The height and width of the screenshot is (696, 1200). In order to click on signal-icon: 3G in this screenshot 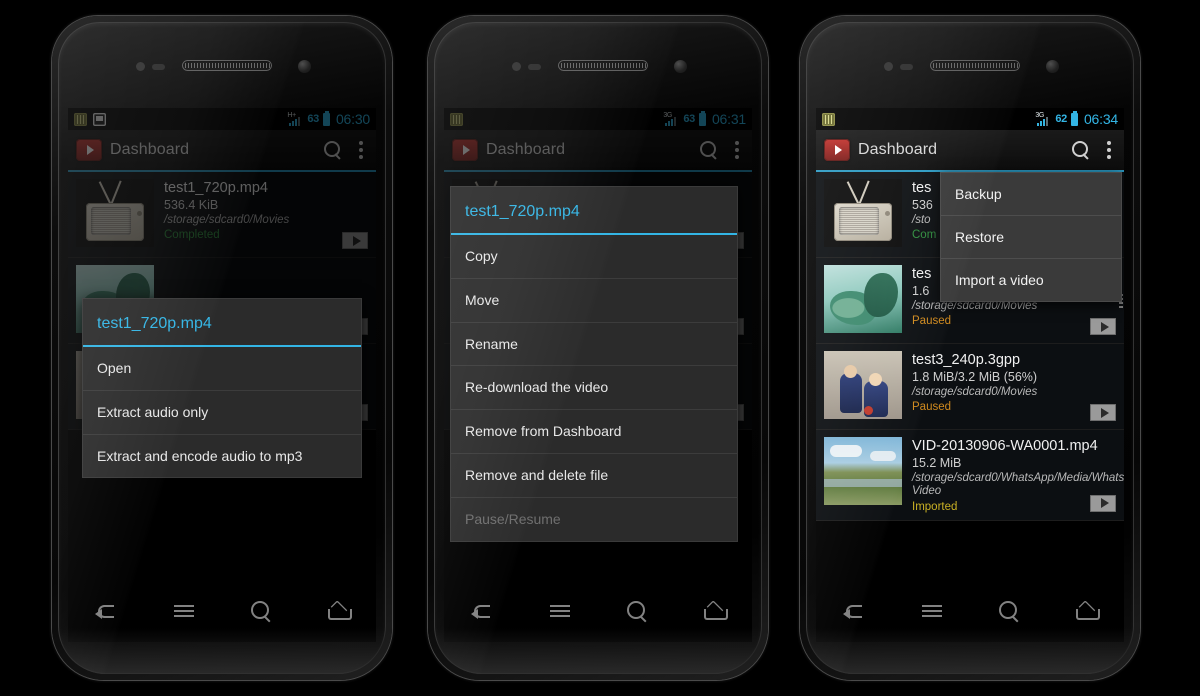, I will do `click(1043, 119)`.